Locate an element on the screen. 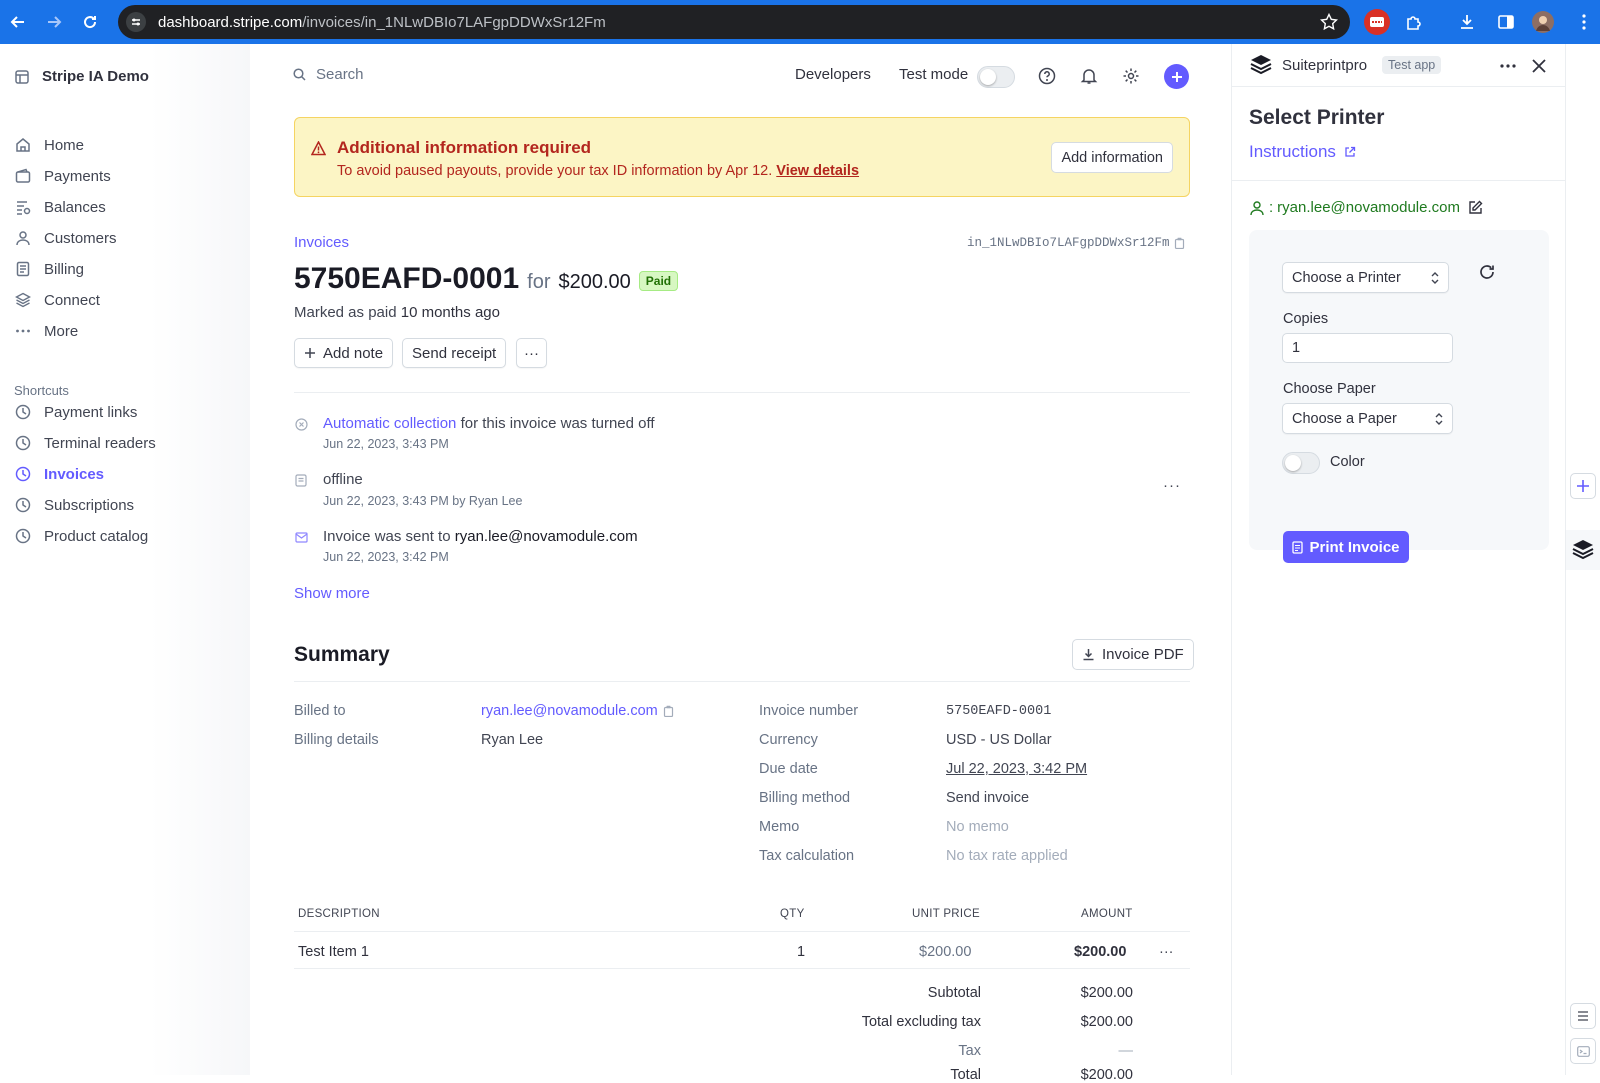  invoice-number: 5750EAFD-0001 is located at coordinates (407, 278).